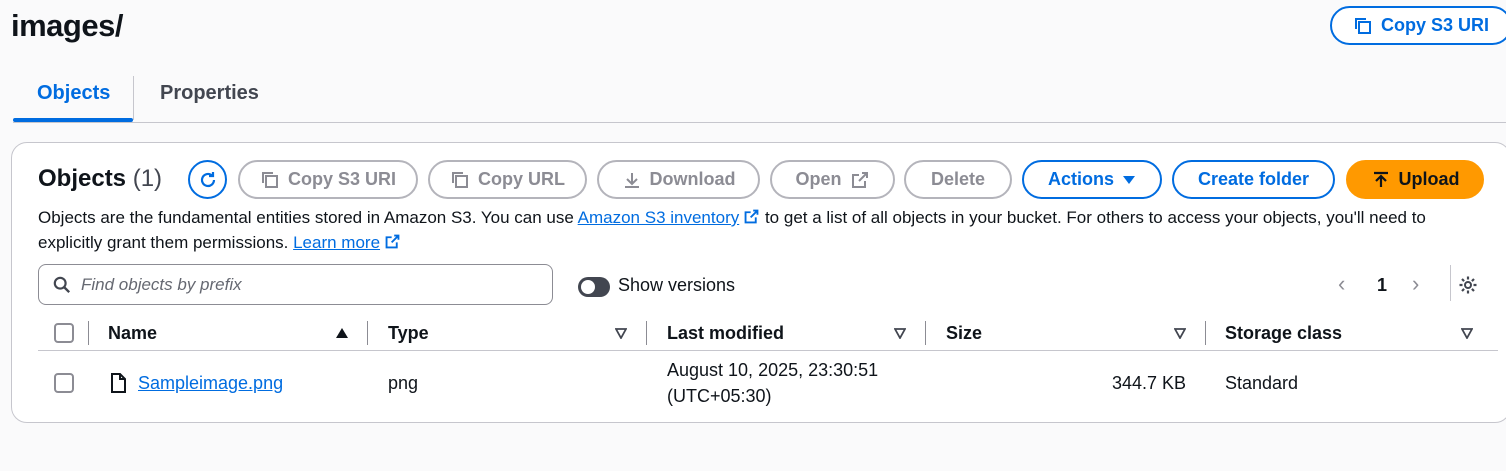 The width and height of the screenshot is (1506, 471). I want to click on settings-gear-icon, so click(1468, 285).